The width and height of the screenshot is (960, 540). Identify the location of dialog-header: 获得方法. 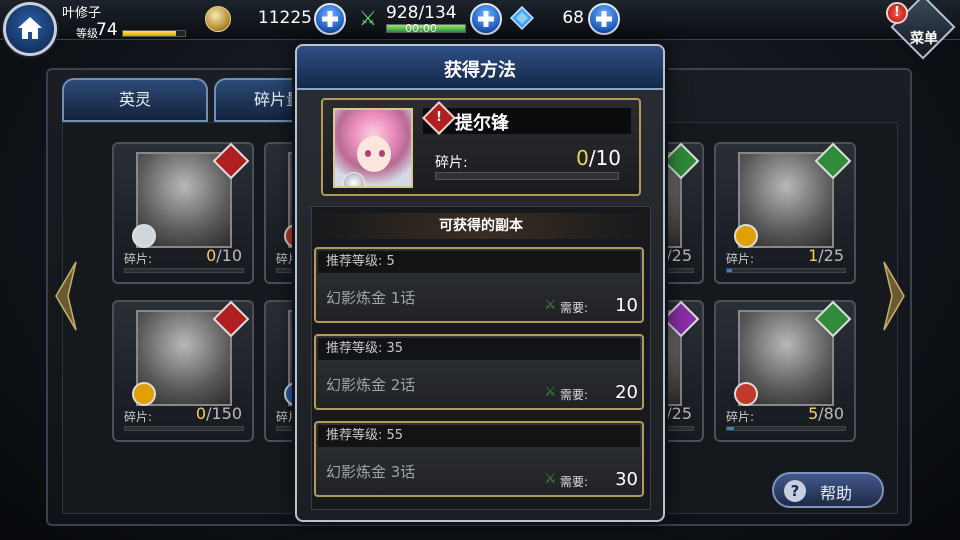
(480, 68).